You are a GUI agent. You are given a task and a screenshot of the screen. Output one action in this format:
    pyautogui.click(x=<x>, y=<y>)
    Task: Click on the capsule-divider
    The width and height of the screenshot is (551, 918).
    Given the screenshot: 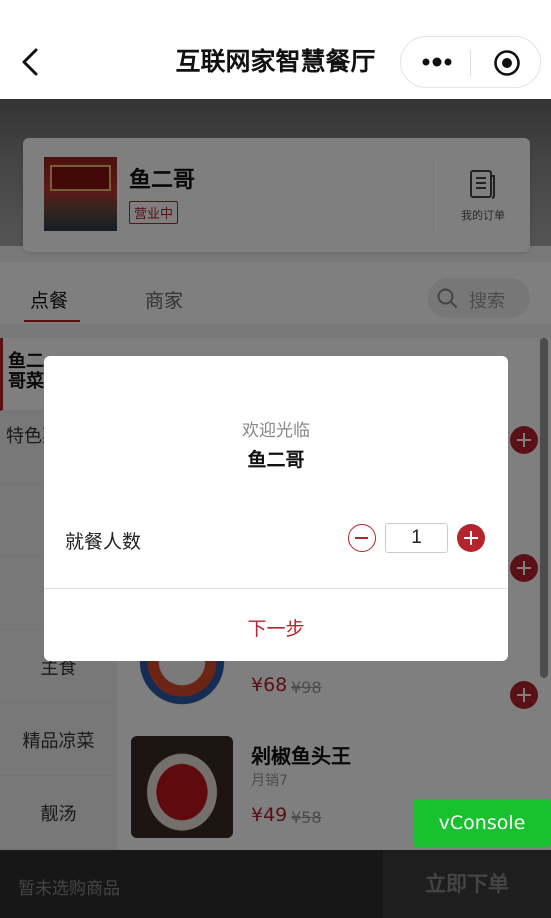 What is the action you would take?
    pyautogui.click(x=470, y=63)
    